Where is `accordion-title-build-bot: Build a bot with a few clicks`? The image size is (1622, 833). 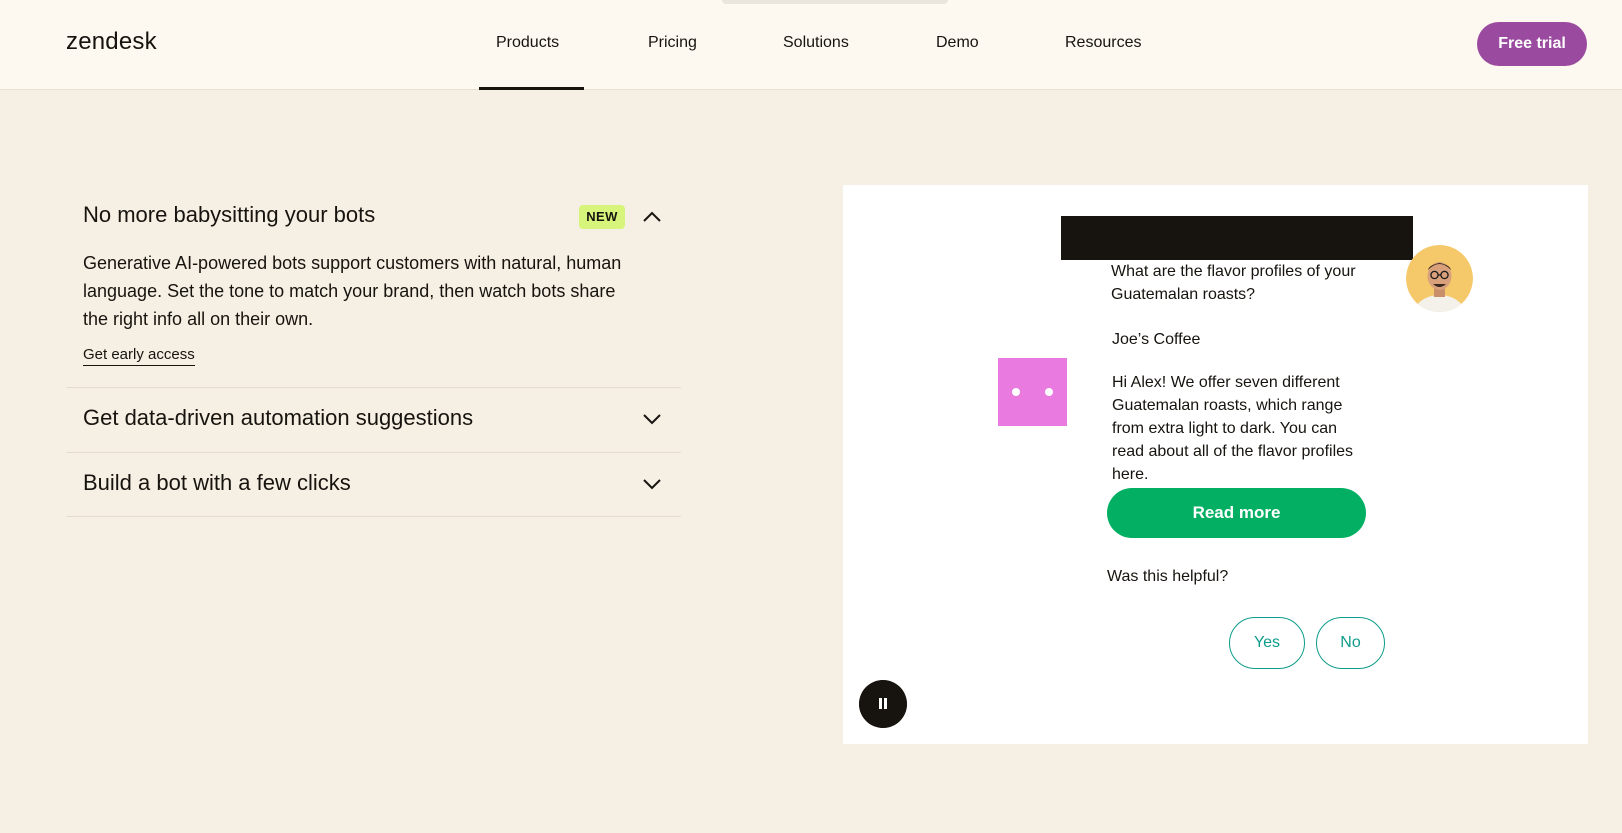
accordion-title-build-bot: Build a bot with a few clicks is located at coordinates (217, 483).